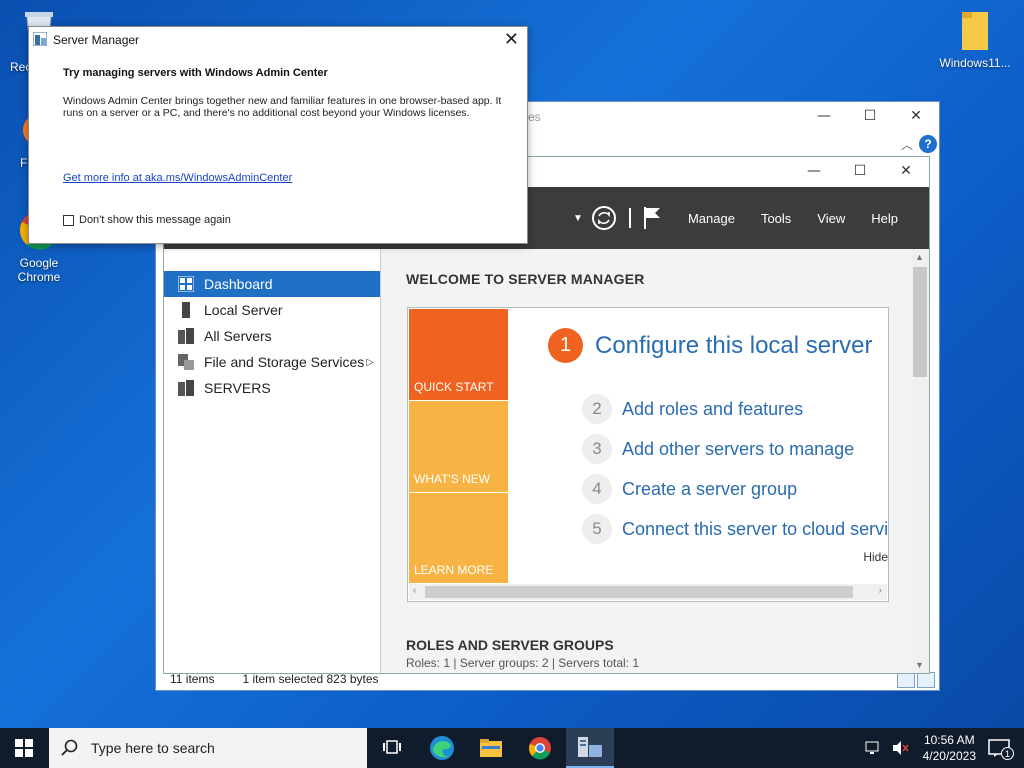 The width and height of the screenshot is (1024, 768). Describe the element at coordinates (597, 489) in the screenshot. I see `step-number-badge: 4` at that location.